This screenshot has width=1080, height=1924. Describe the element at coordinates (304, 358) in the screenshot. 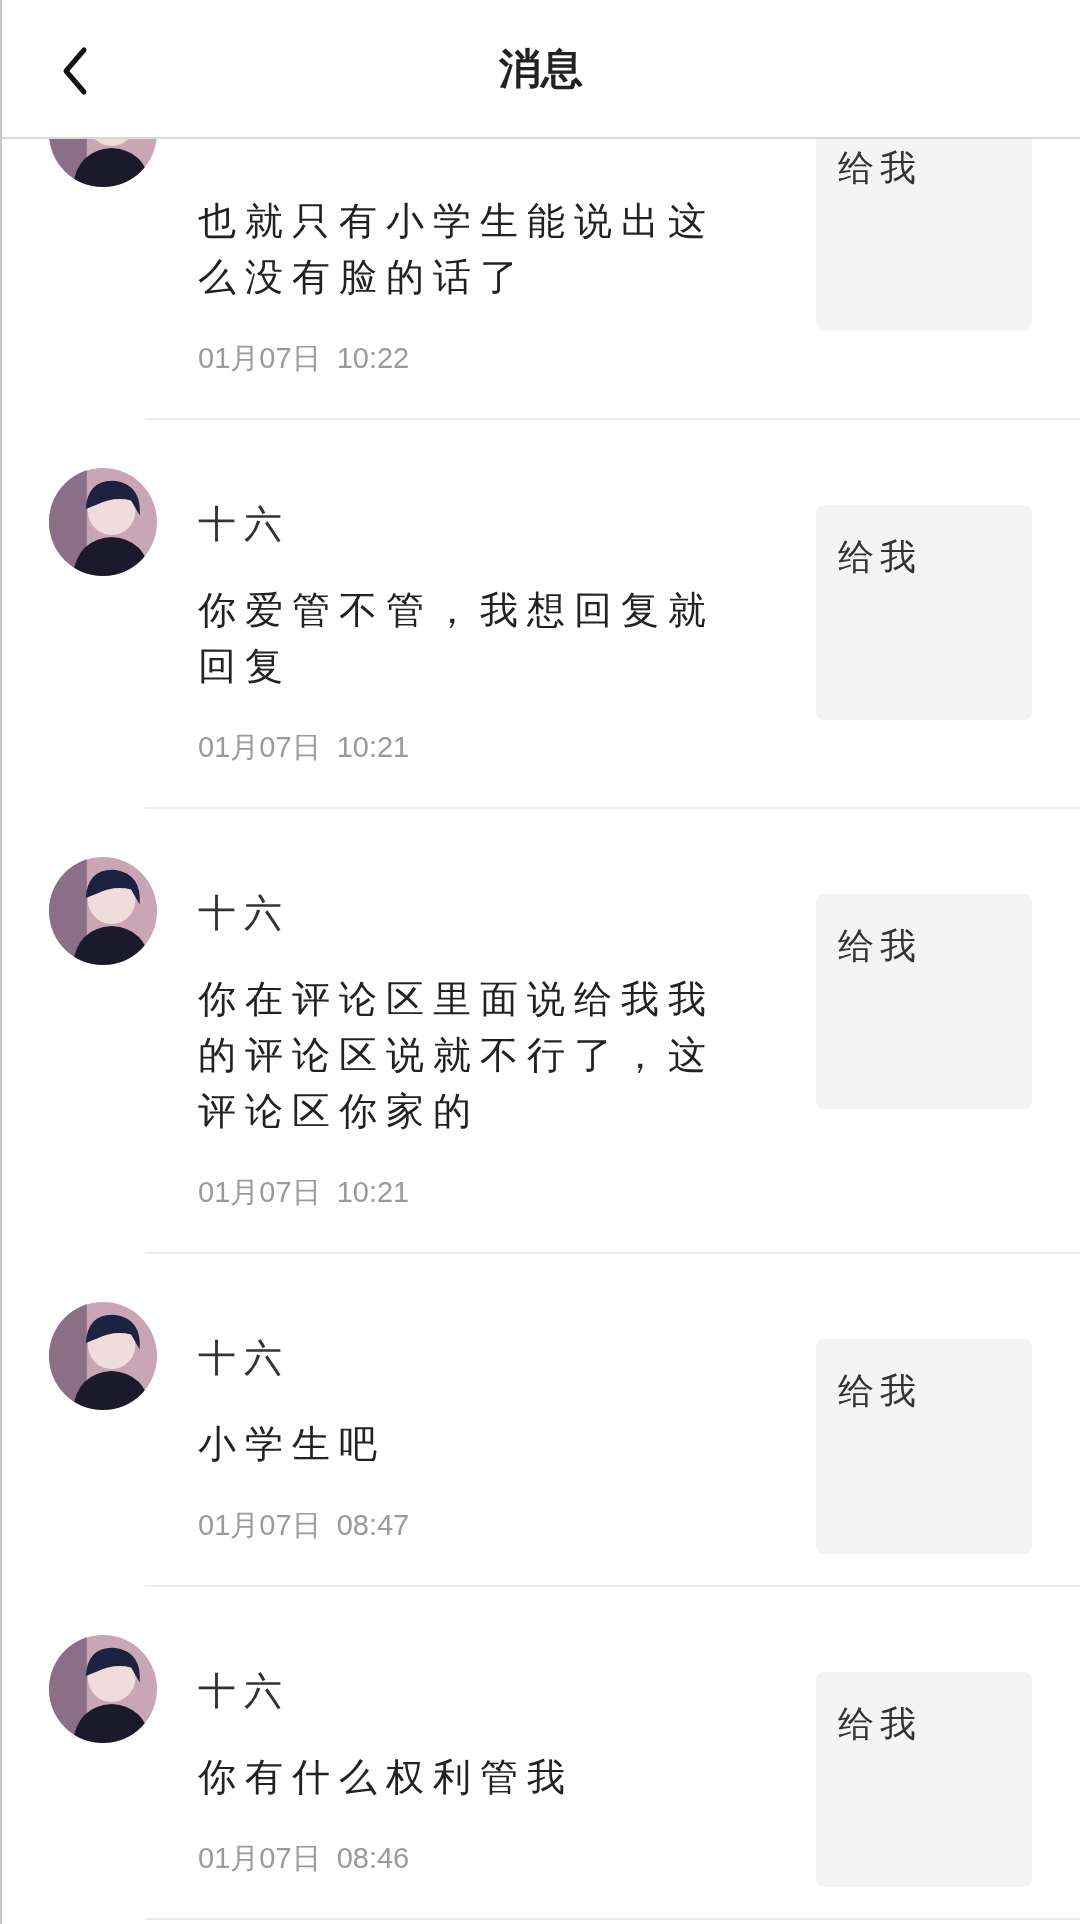

I see `timestamp: 01月07日 10:22` at that location.